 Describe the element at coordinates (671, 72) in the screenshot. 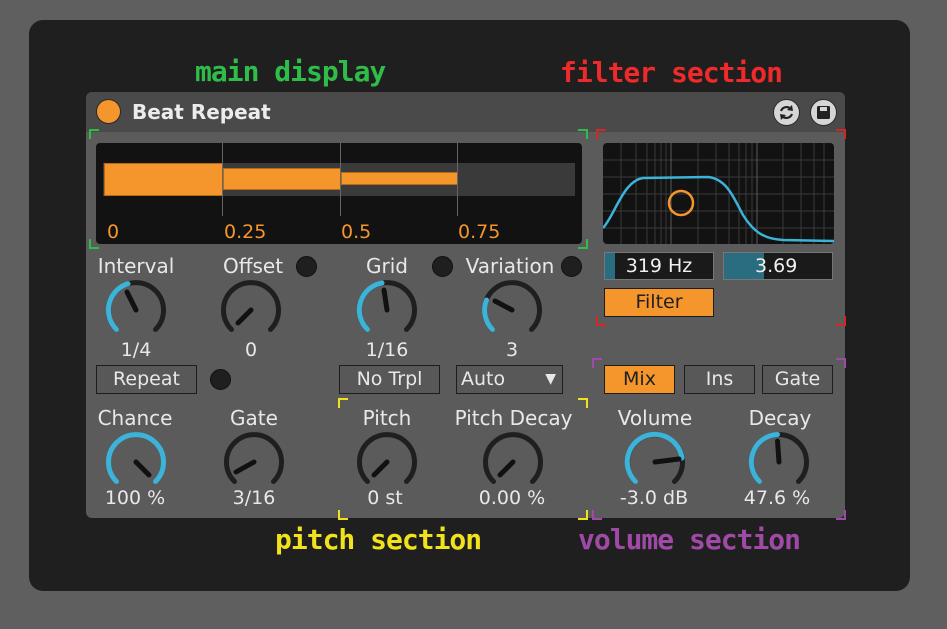

I see `filter-section-annotation: filter section` at that location.